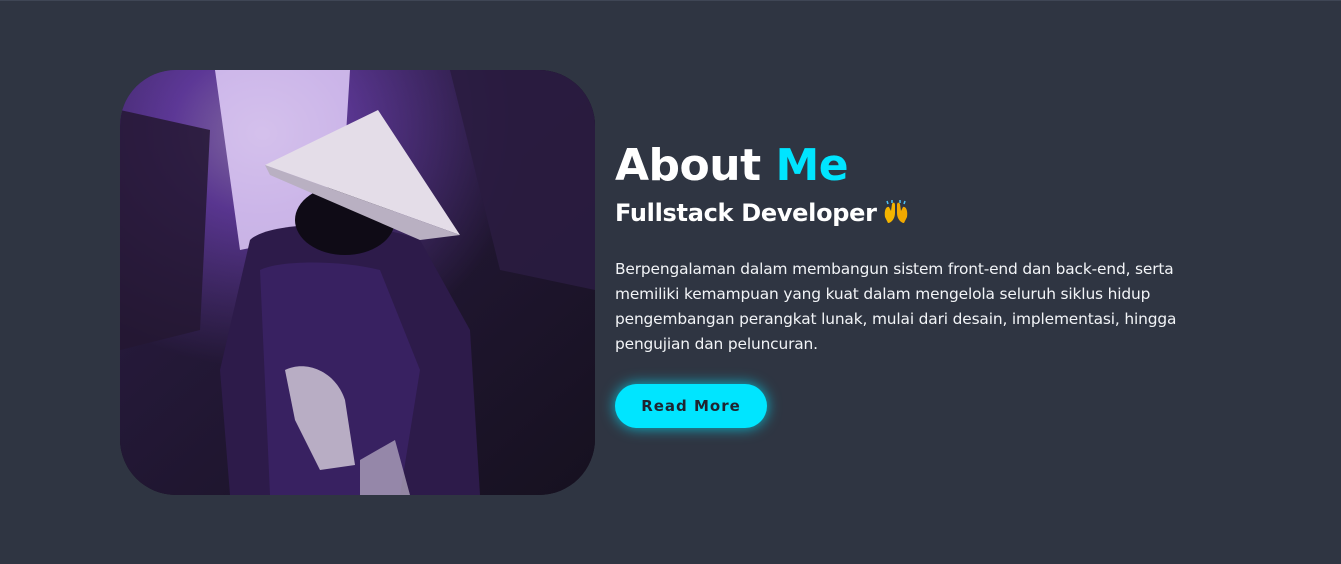  Describe the element at coordinates (896, 213) in the screenshot. I see `raised-hands-icon` at that location.